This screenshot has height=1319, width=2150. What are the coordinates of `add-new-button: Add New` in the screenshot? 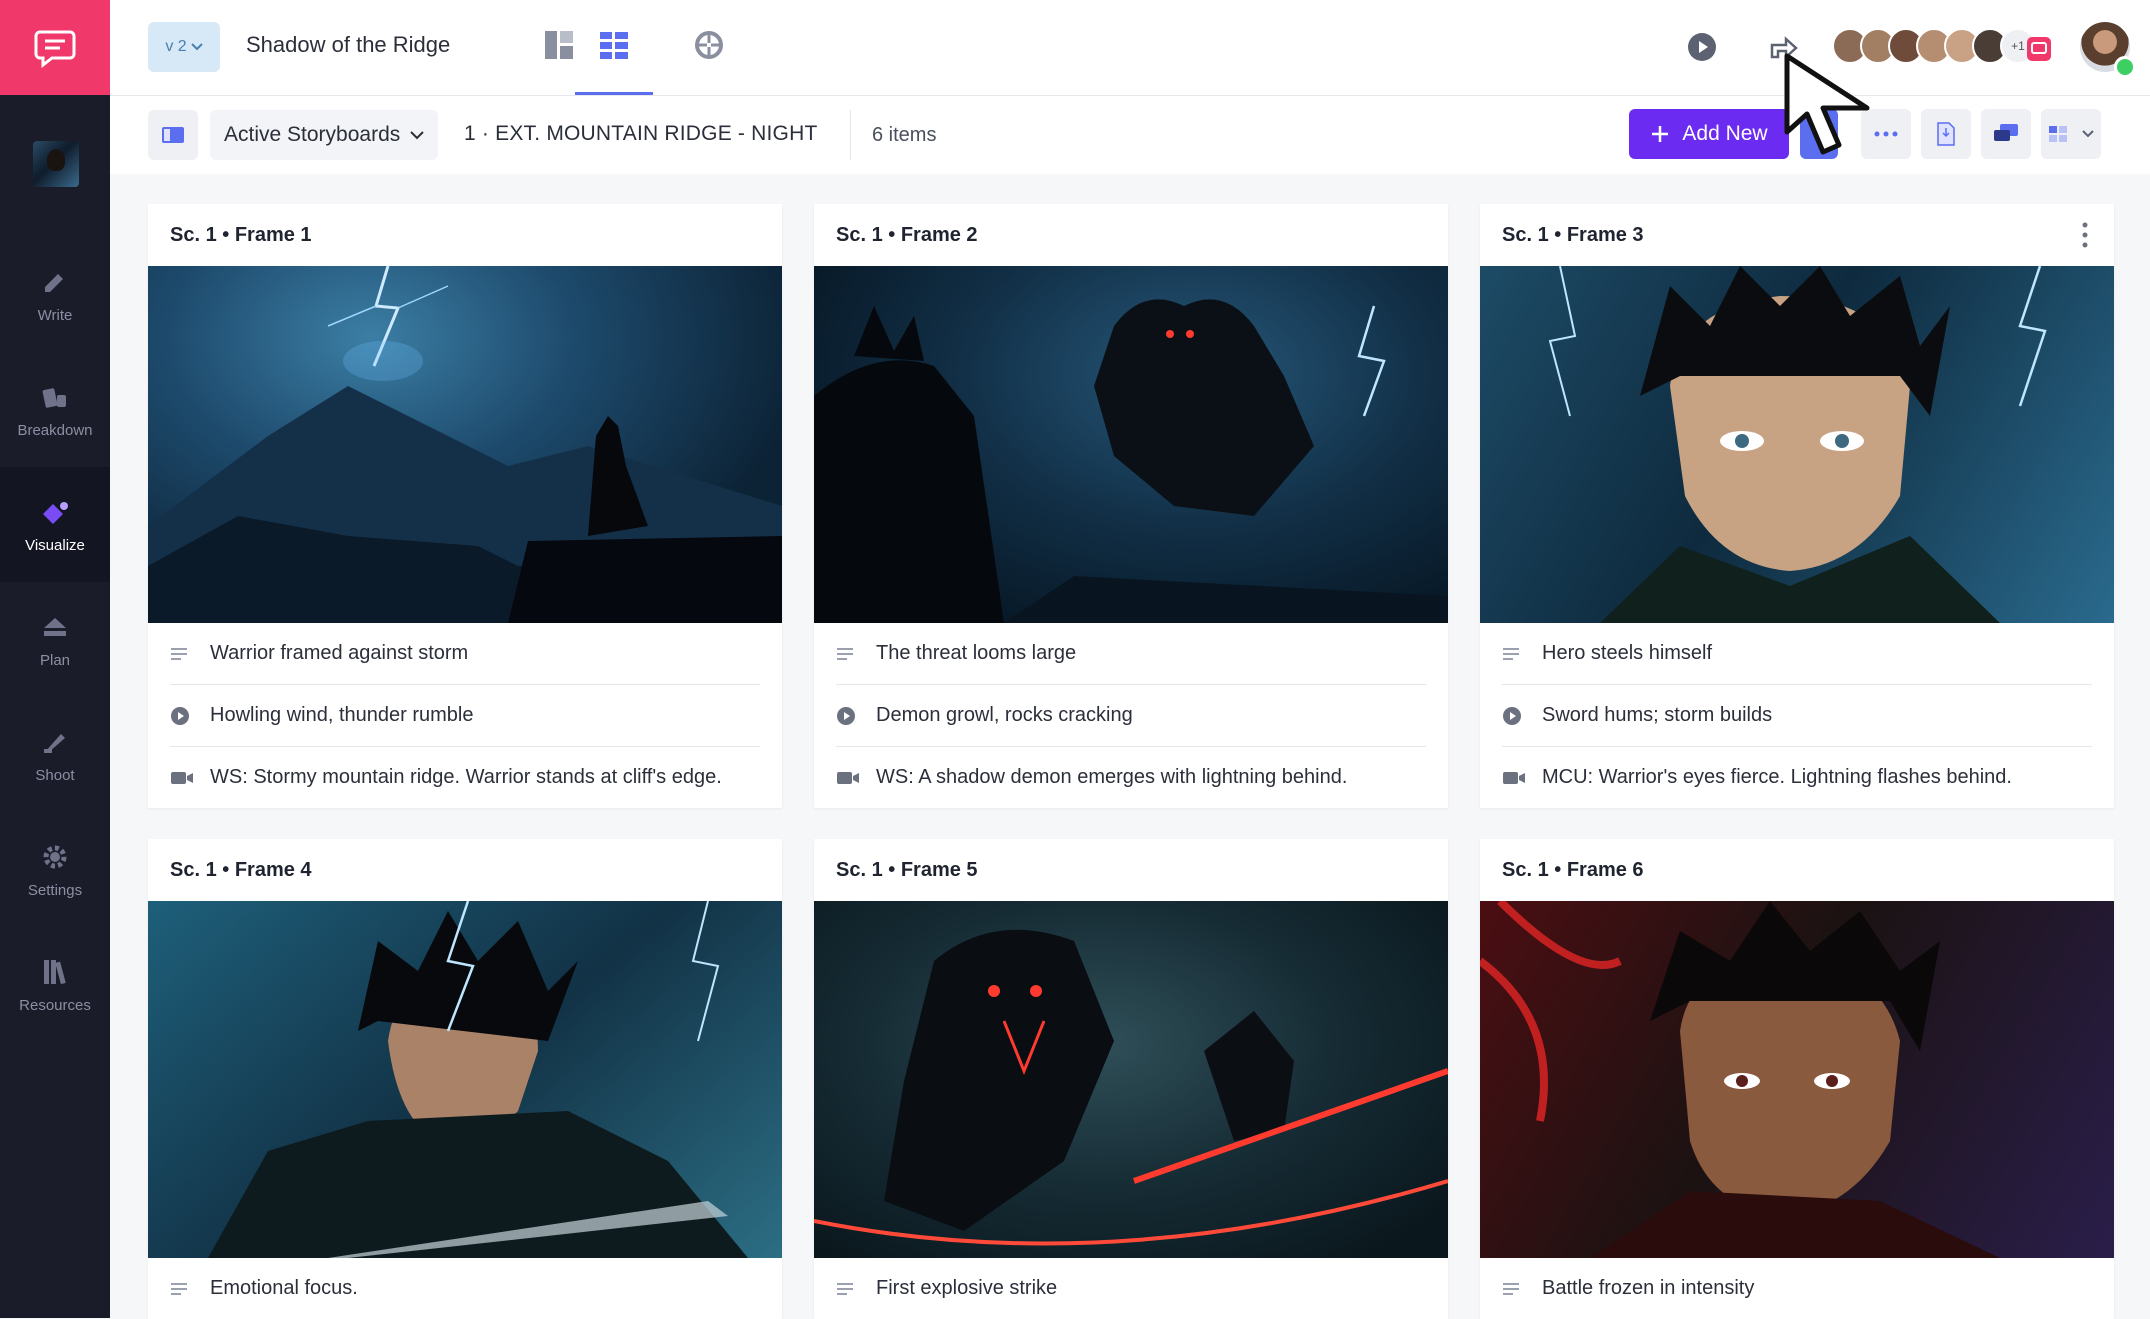 It's located at (1709, 134).